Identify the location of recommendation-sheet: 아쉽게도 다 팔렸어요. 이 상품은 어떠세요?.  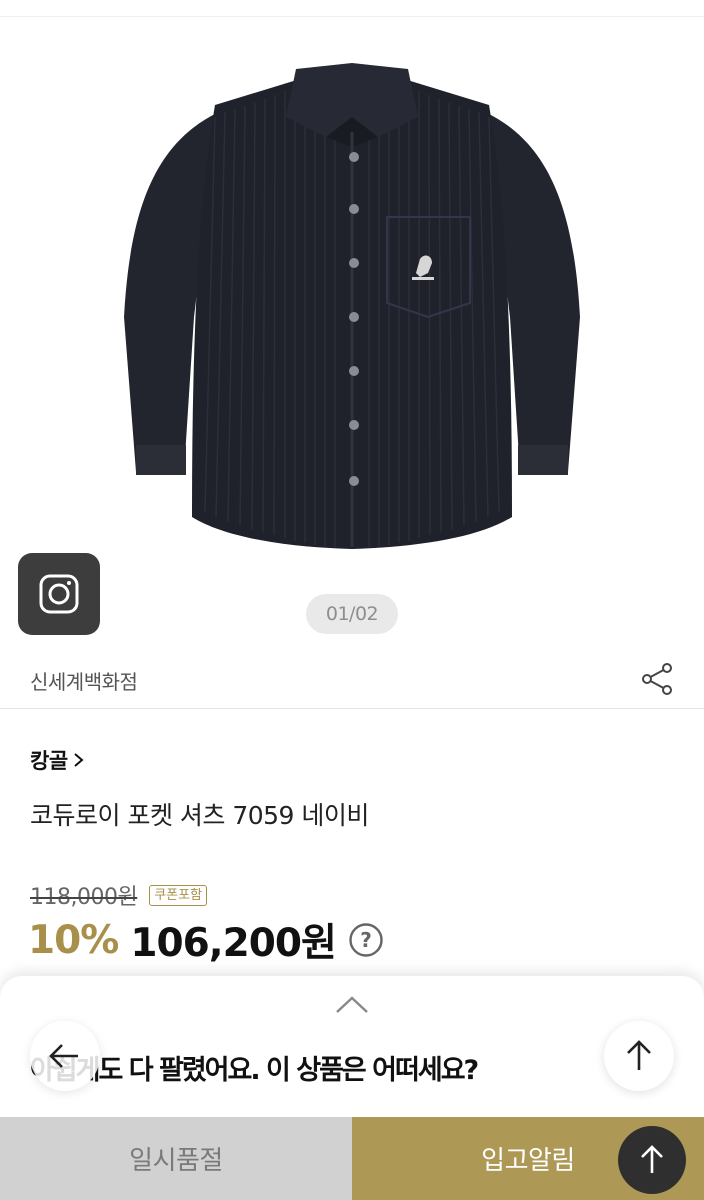
(352, 1051).